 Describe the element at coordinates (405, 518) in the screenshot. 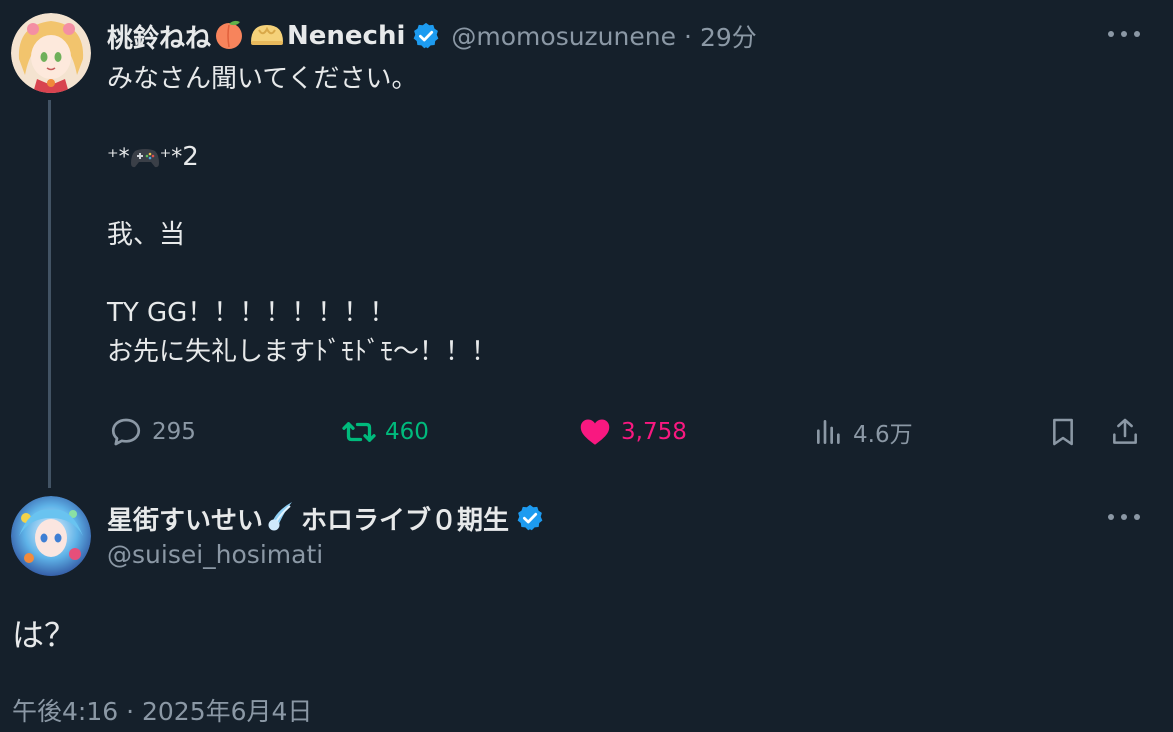

I see `display-name-suffix: ホロライブ０期生` at that location.